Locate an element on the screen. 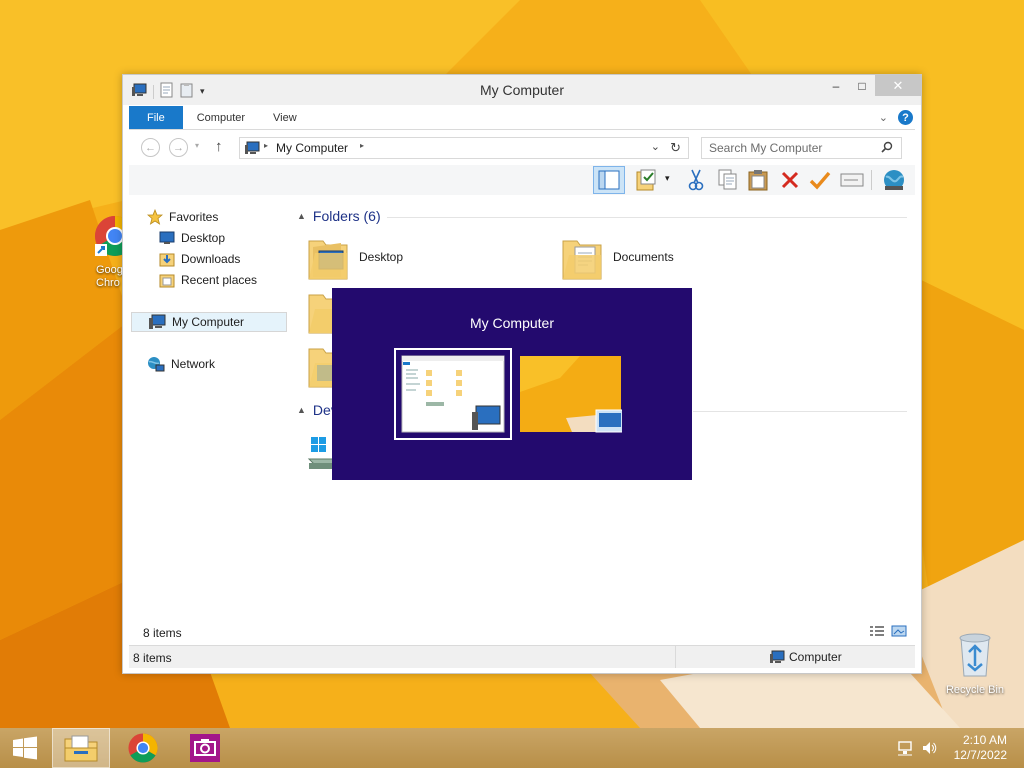 The height and width of the screenshot is (768, 1024). details-view-icon is located at coordinates (877, 632).